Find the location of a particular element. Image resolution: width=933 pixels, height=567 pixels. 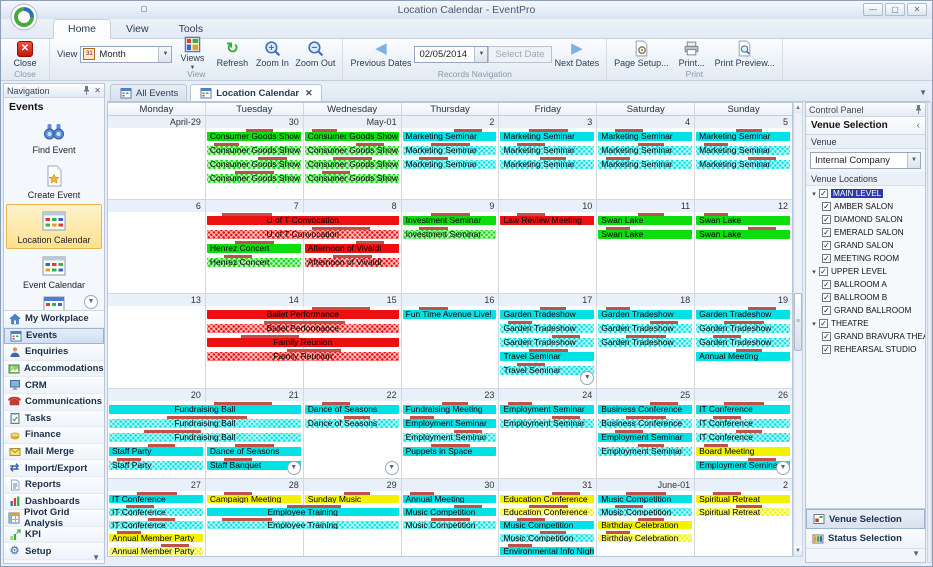

calendar-event: Board Meeting is located at coordinates (743, 450).